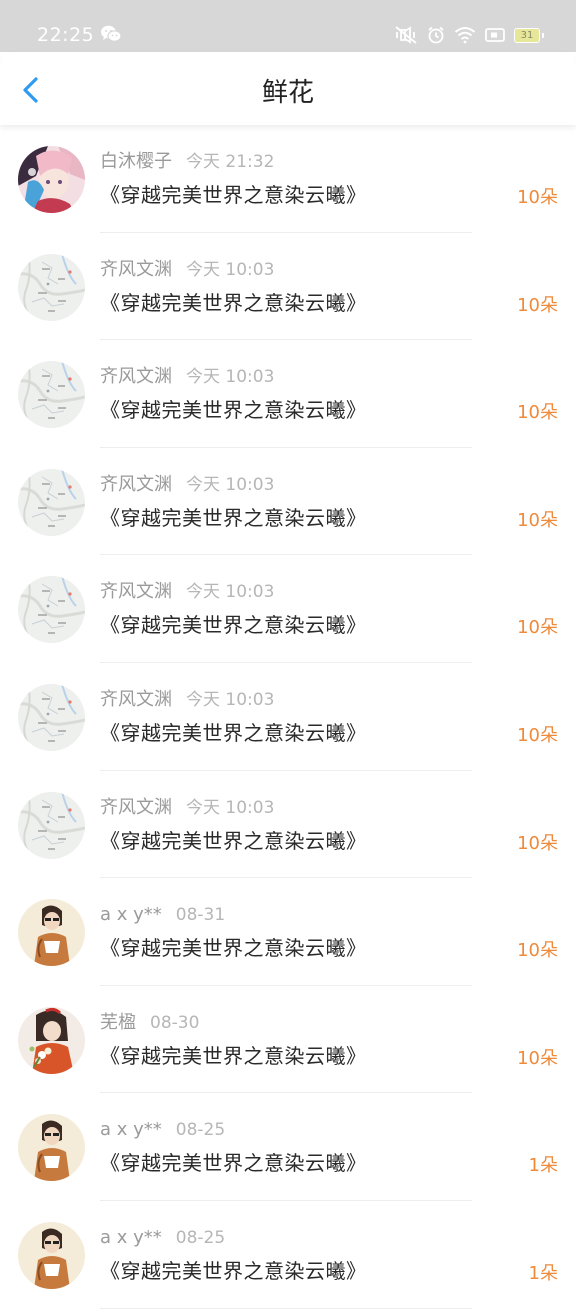  Describe the element at coordinates (51, 1040) in the screenshot. I see `girl-flowers-avatar` at that location.